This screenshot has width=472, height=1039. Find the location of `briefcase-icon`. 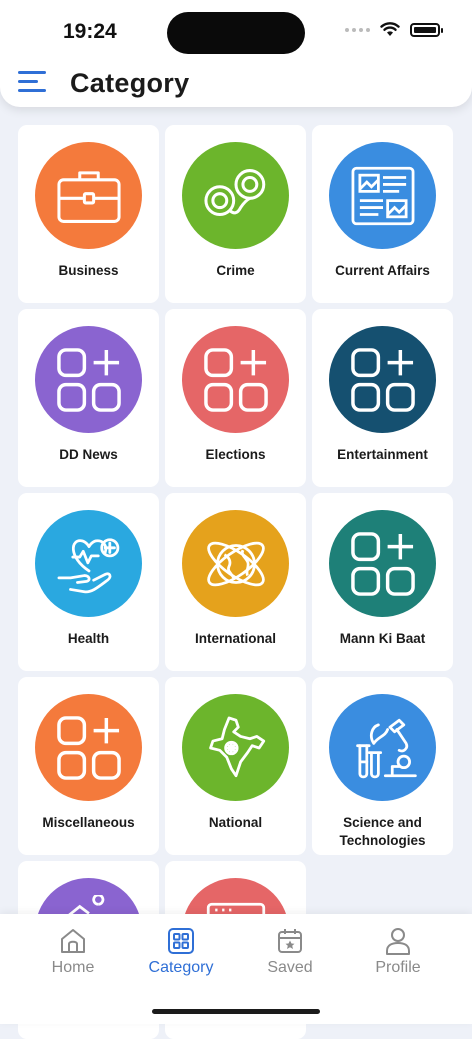

briefcase-icon is located at coordinates (88, 196).